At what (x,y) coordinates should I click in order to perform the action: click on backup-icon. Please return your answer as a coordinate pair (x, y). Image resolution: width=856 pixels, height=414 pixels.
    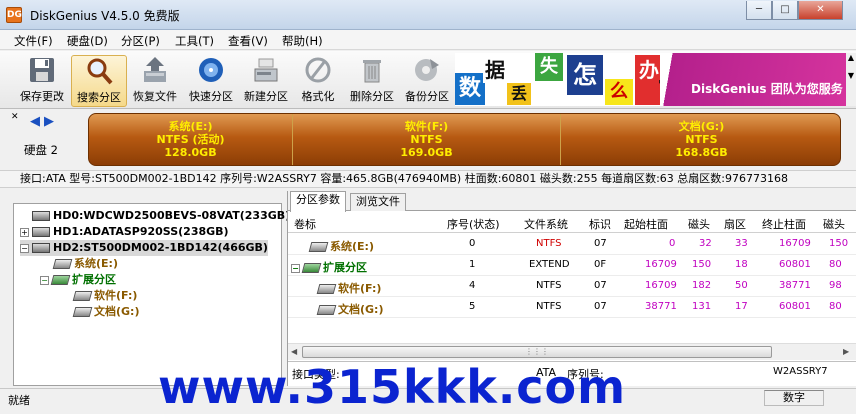
    Looking at the image, I should click on (427, 70).